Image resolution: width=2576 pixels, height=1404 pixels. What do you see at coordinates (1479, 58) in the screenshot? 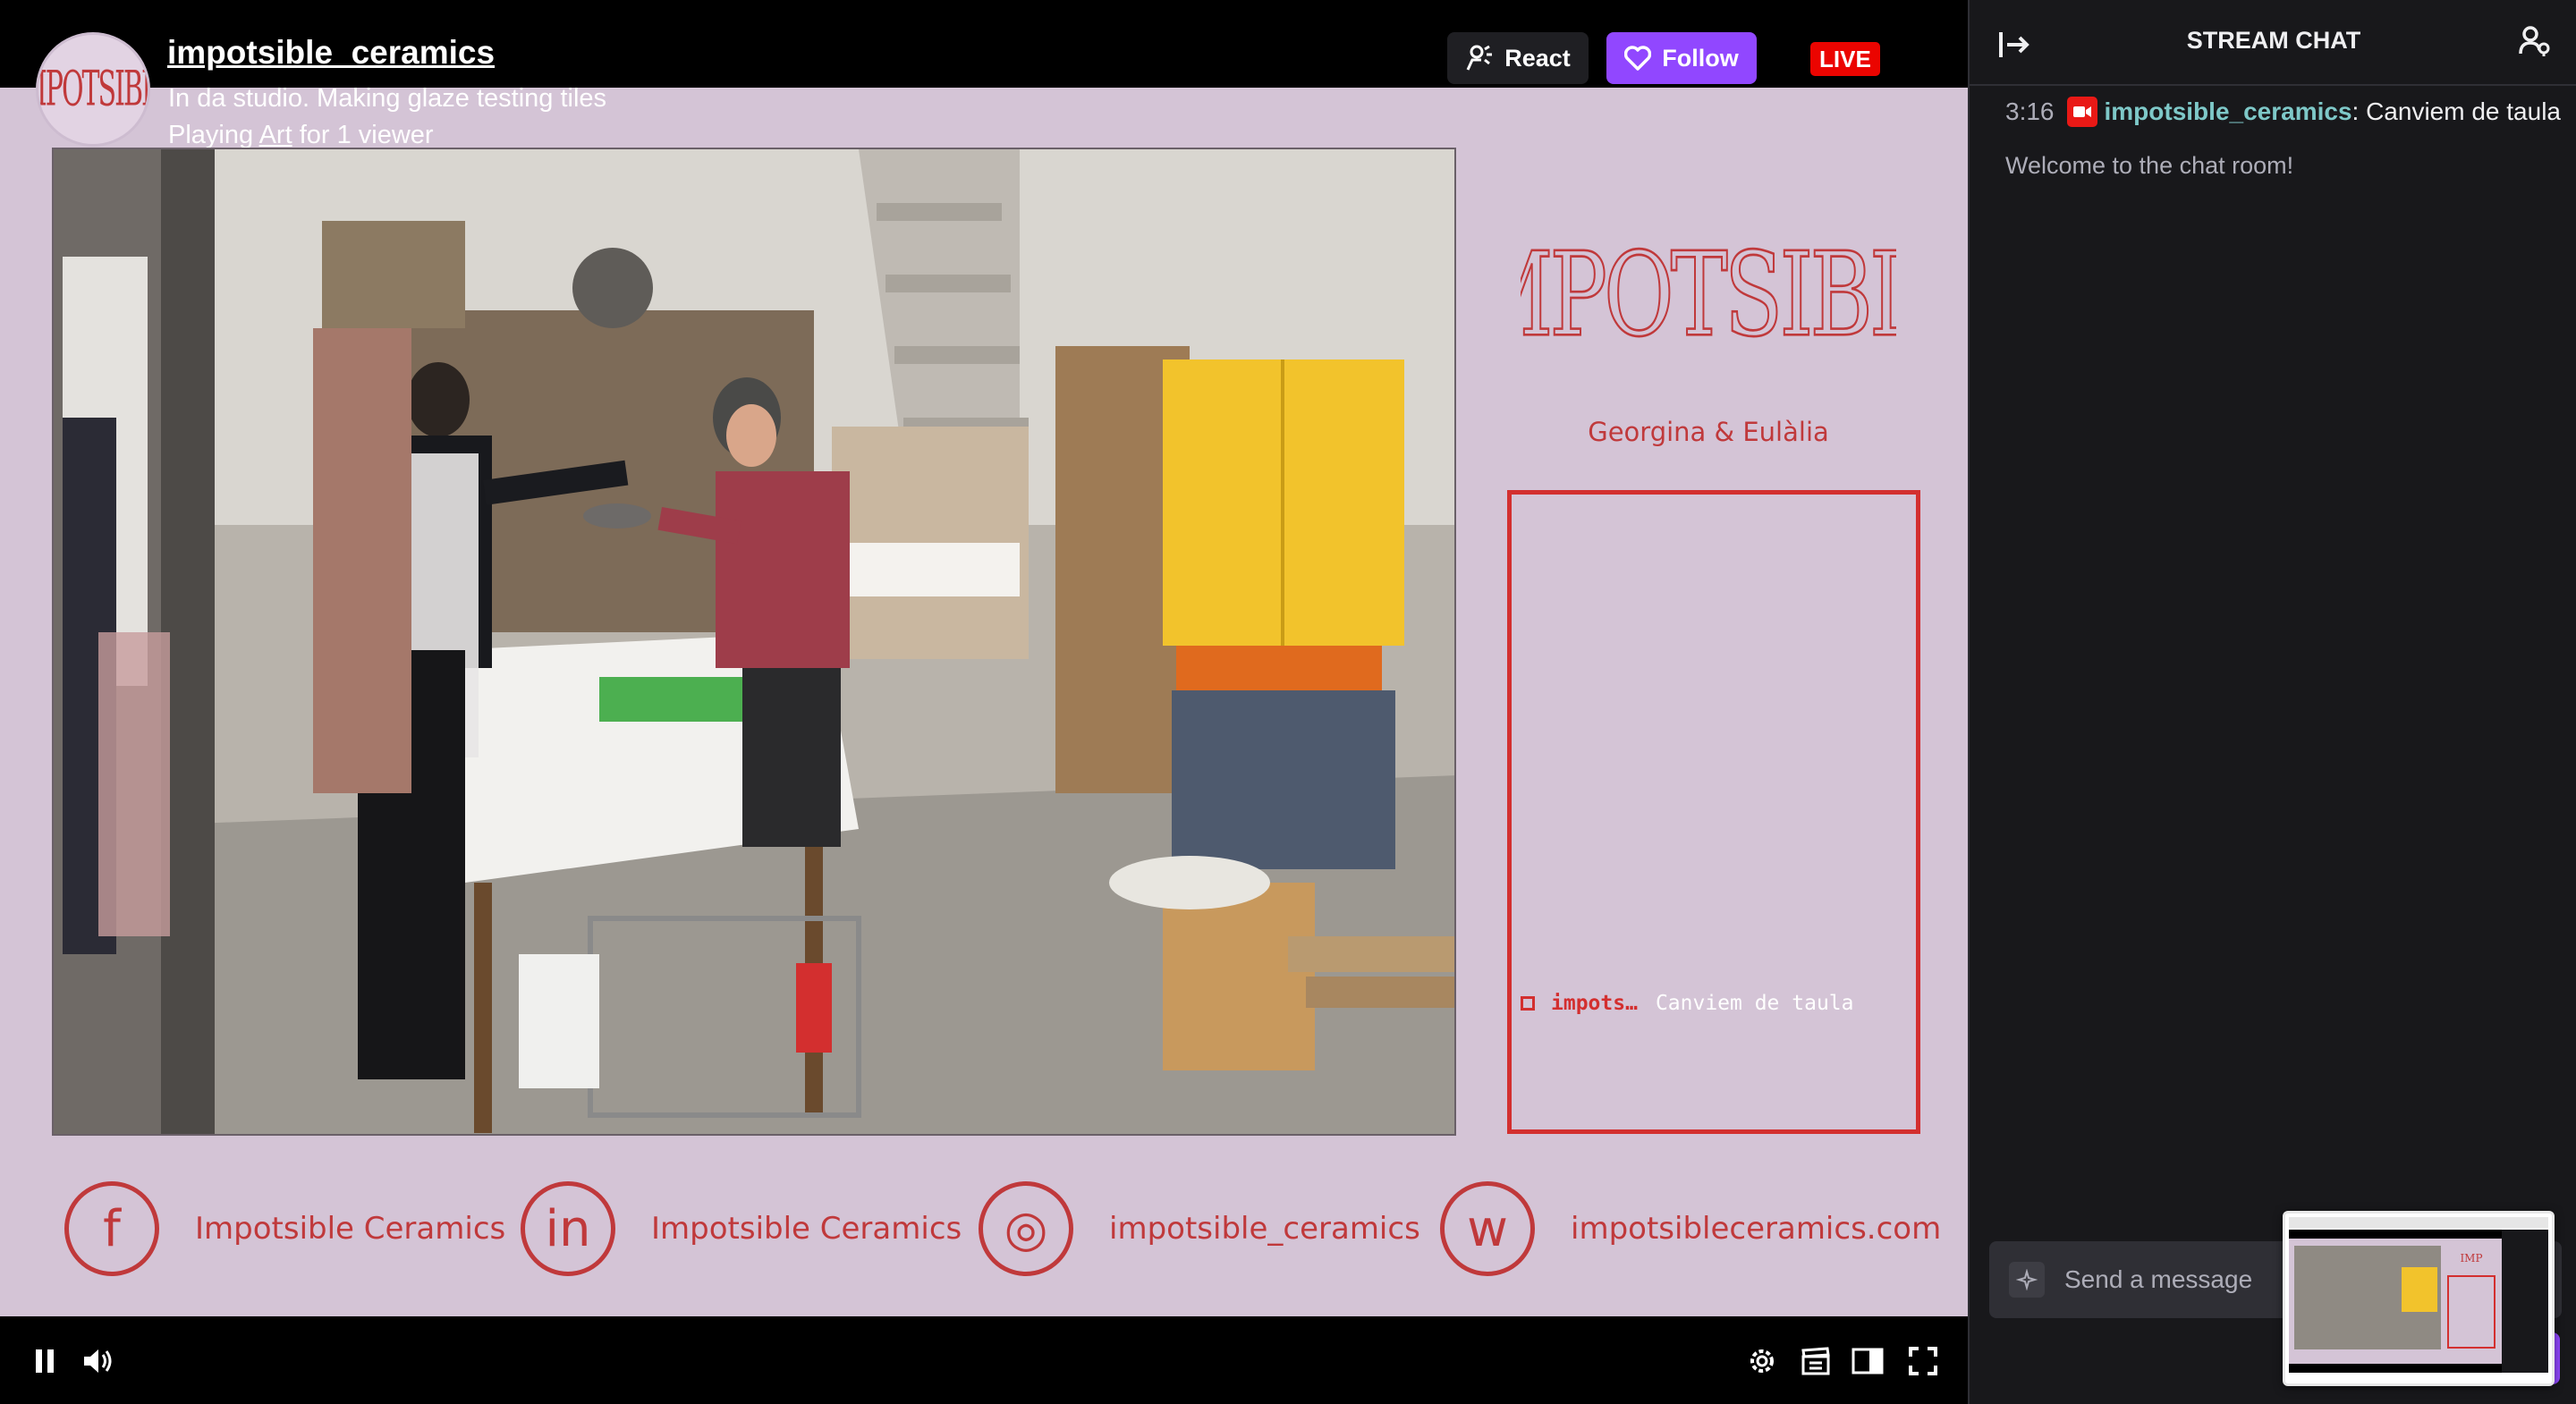
I see `react-icon` at bounding box center [1479, 58].